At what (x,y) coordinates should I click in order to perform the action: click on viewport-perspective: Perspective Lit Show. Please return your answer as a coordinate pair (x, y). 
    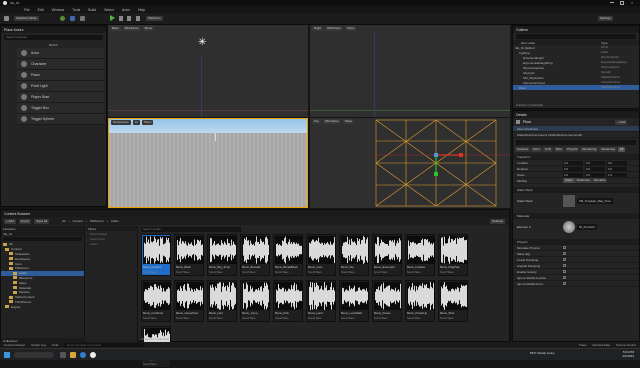
    Looking at the image, I should click on (208, 163).